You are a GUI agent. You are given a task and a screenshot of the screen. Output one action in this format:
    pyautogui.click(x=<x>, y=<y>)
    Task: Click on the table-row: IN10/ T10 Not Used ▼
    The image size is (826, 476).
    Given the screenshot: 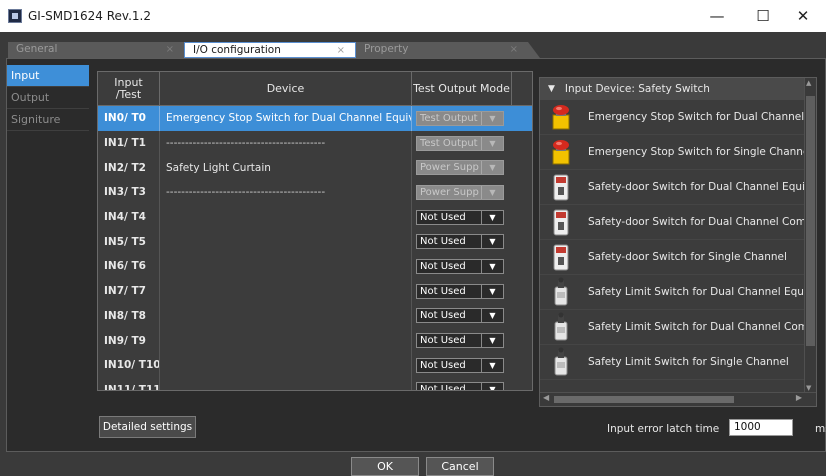 What is the action you would take?
    pyautogui.click(x=315, y=365)
    